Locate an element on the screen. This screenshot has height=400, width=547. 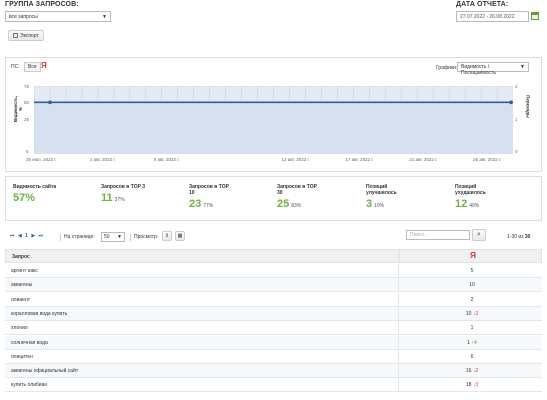
position-cell: 18 ↓3 is located at coordinates (472, 385).